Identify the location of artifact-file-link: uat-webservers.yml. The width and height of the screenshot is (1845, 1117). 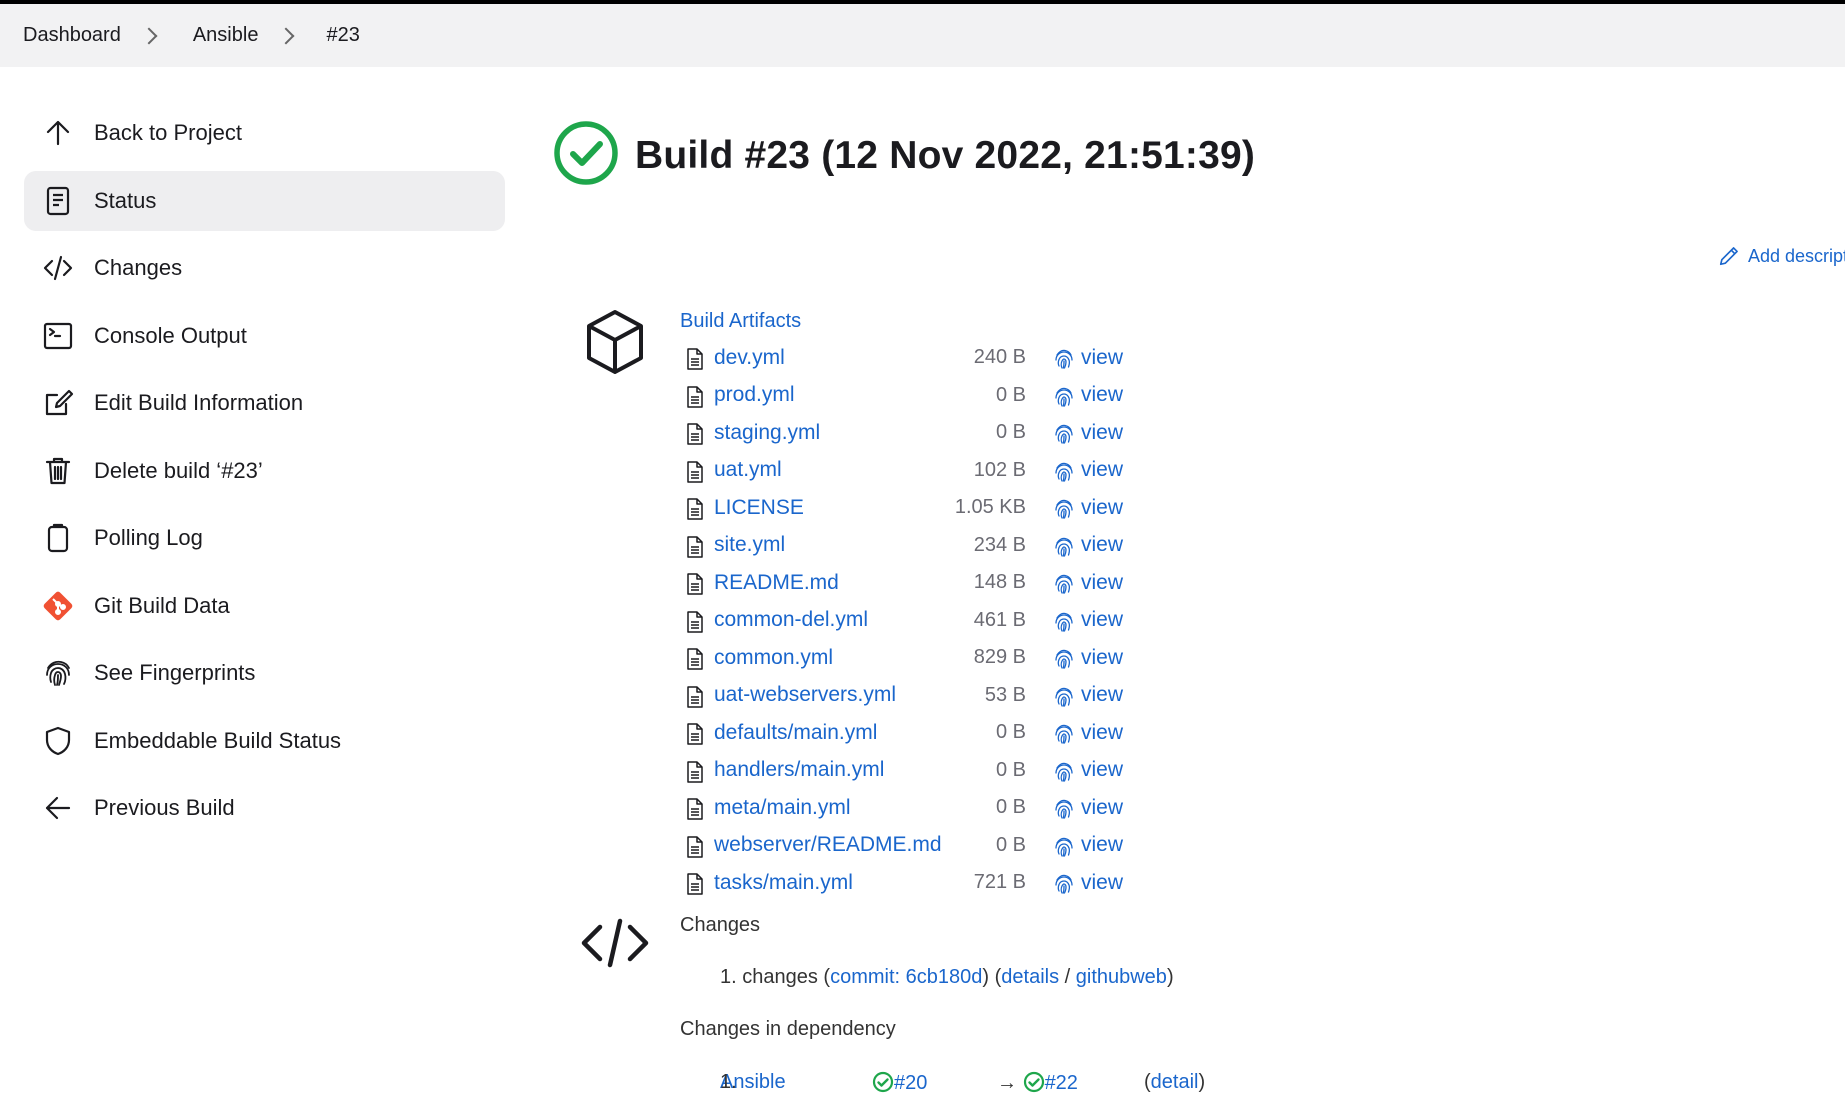
(805, 695).